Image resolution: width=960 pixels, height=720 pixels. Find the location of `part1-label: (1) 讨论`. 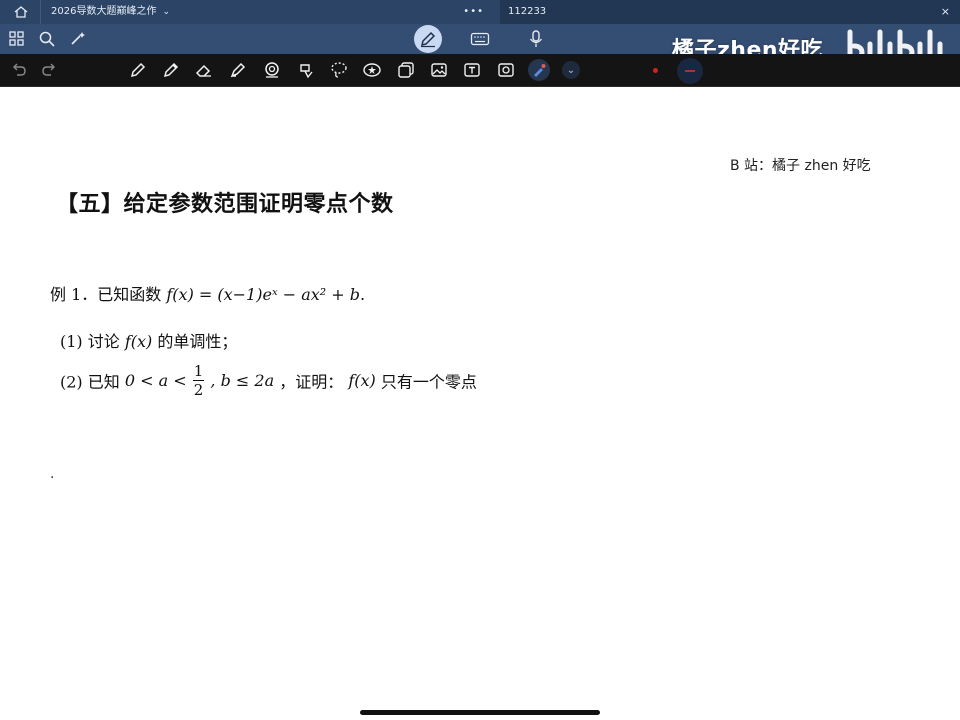

part1-label: (1) 讨论 is located at coordinates (90, 341).